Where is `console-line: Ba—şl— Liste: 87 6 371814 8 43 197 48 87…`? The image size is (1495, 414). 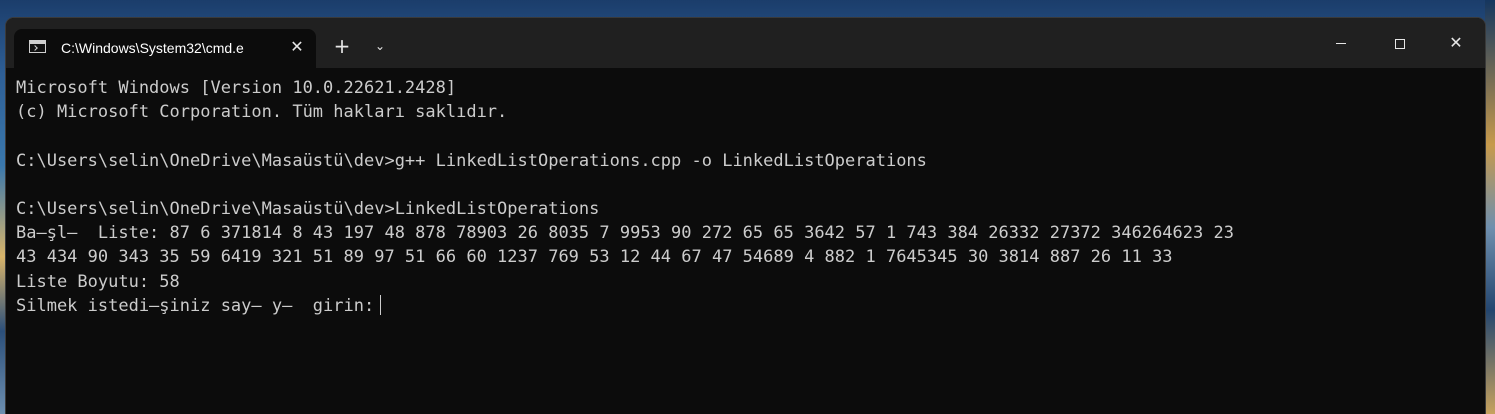 console-line: Ba—şl— Liste: 87 6 371814 8 43 197 48 87… is located at coordinates (625, 233).